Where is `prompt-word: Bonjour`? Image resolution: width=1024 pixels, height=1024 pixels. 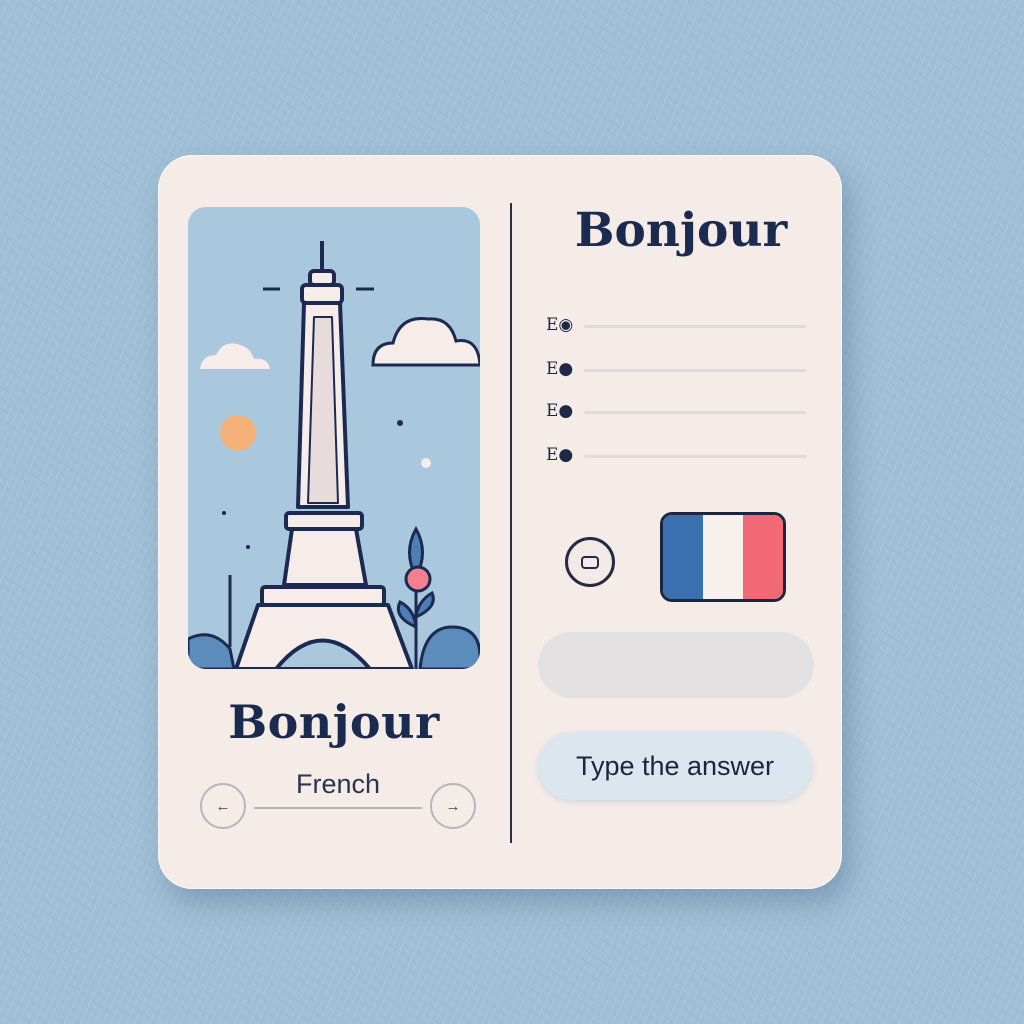 prompt-word: Bonjour is located at coordinates (681, 230).